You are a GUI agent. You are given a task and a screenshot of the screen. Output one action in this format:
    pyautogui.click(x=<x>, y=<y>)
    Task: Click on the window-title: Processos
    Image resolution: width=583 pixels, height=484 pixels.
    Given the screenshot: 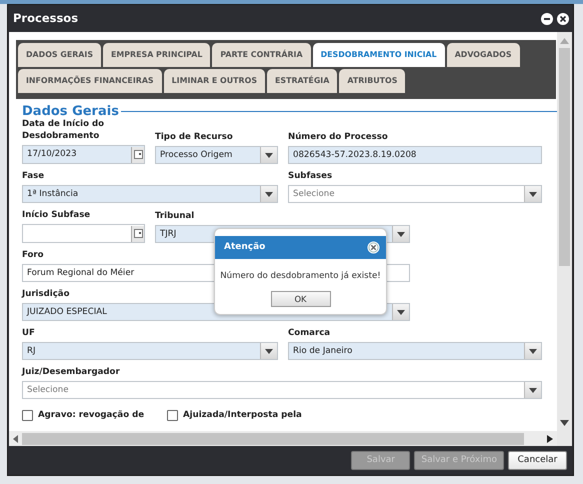 What is the action you would take?
    pyautogui.click(x=45, y=18)
    